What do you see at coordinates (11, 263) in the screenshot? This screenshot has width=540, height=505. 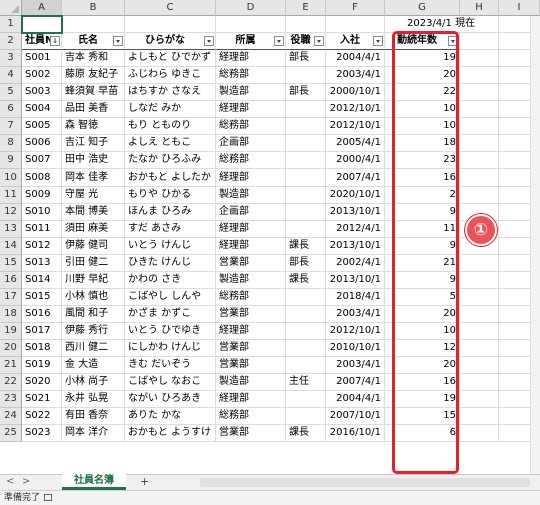 I see `row-header-15: 15` at bounding box center [11, 263].